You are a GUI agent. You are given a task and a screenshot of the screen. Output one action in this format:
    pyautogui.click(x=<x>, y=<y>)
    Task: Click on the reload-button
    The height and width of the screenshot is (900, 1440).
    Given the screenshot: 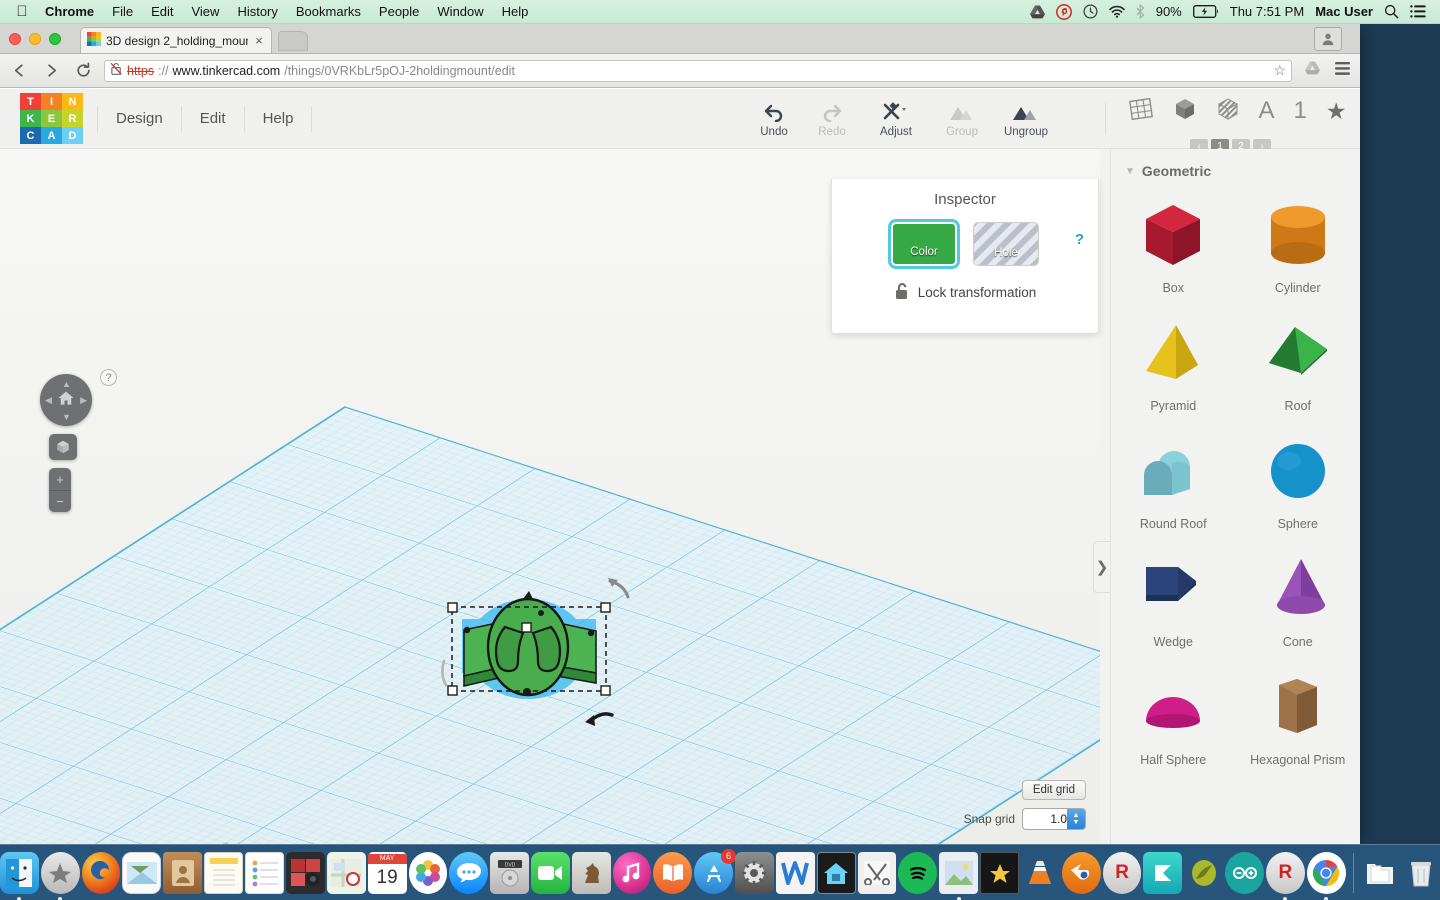 What is the action you would take?
    pyautogui.click(x=83, y=71)
    